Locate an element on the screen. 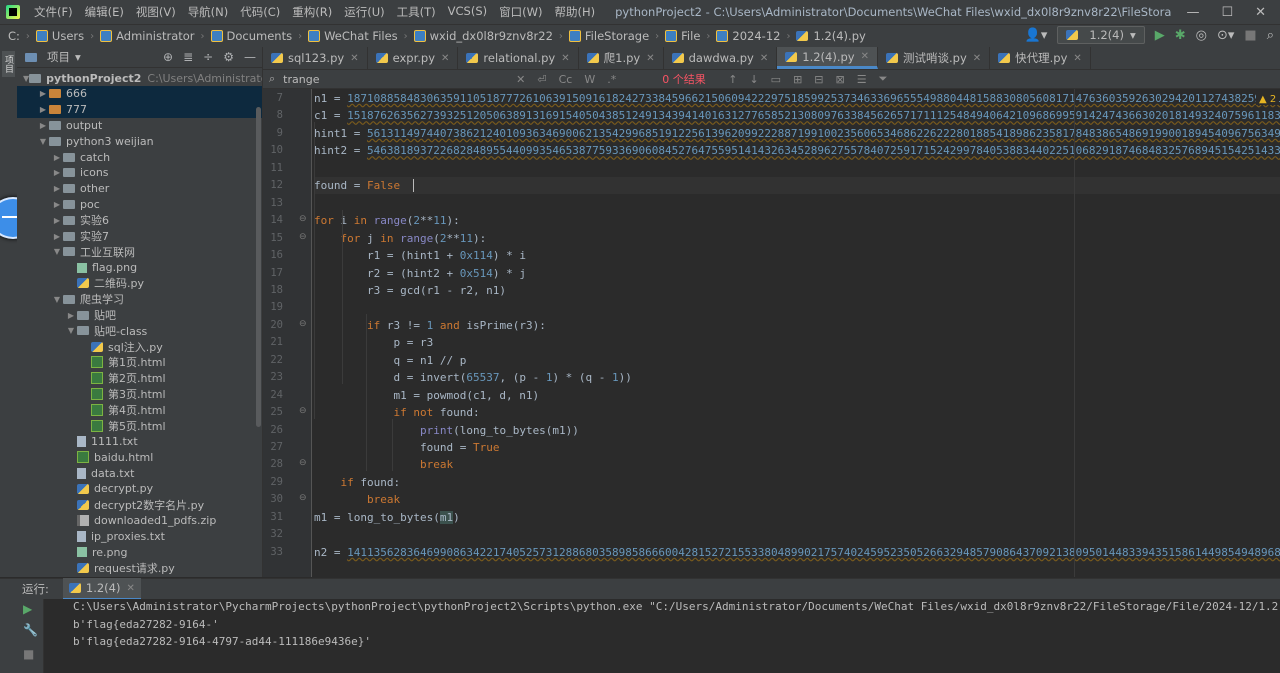  tree-item: ▶ 777 is located at coordinates (139, 109).